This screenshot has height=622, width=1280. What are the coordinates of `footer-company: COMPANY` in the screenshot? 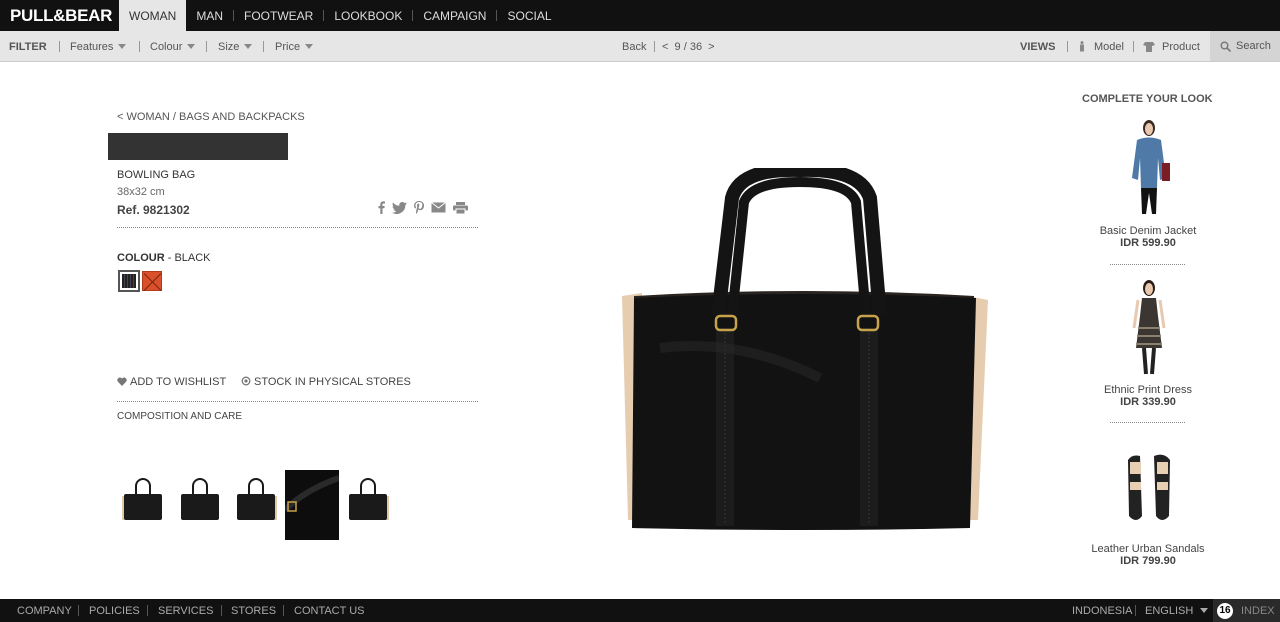 It's located at (44, 610).